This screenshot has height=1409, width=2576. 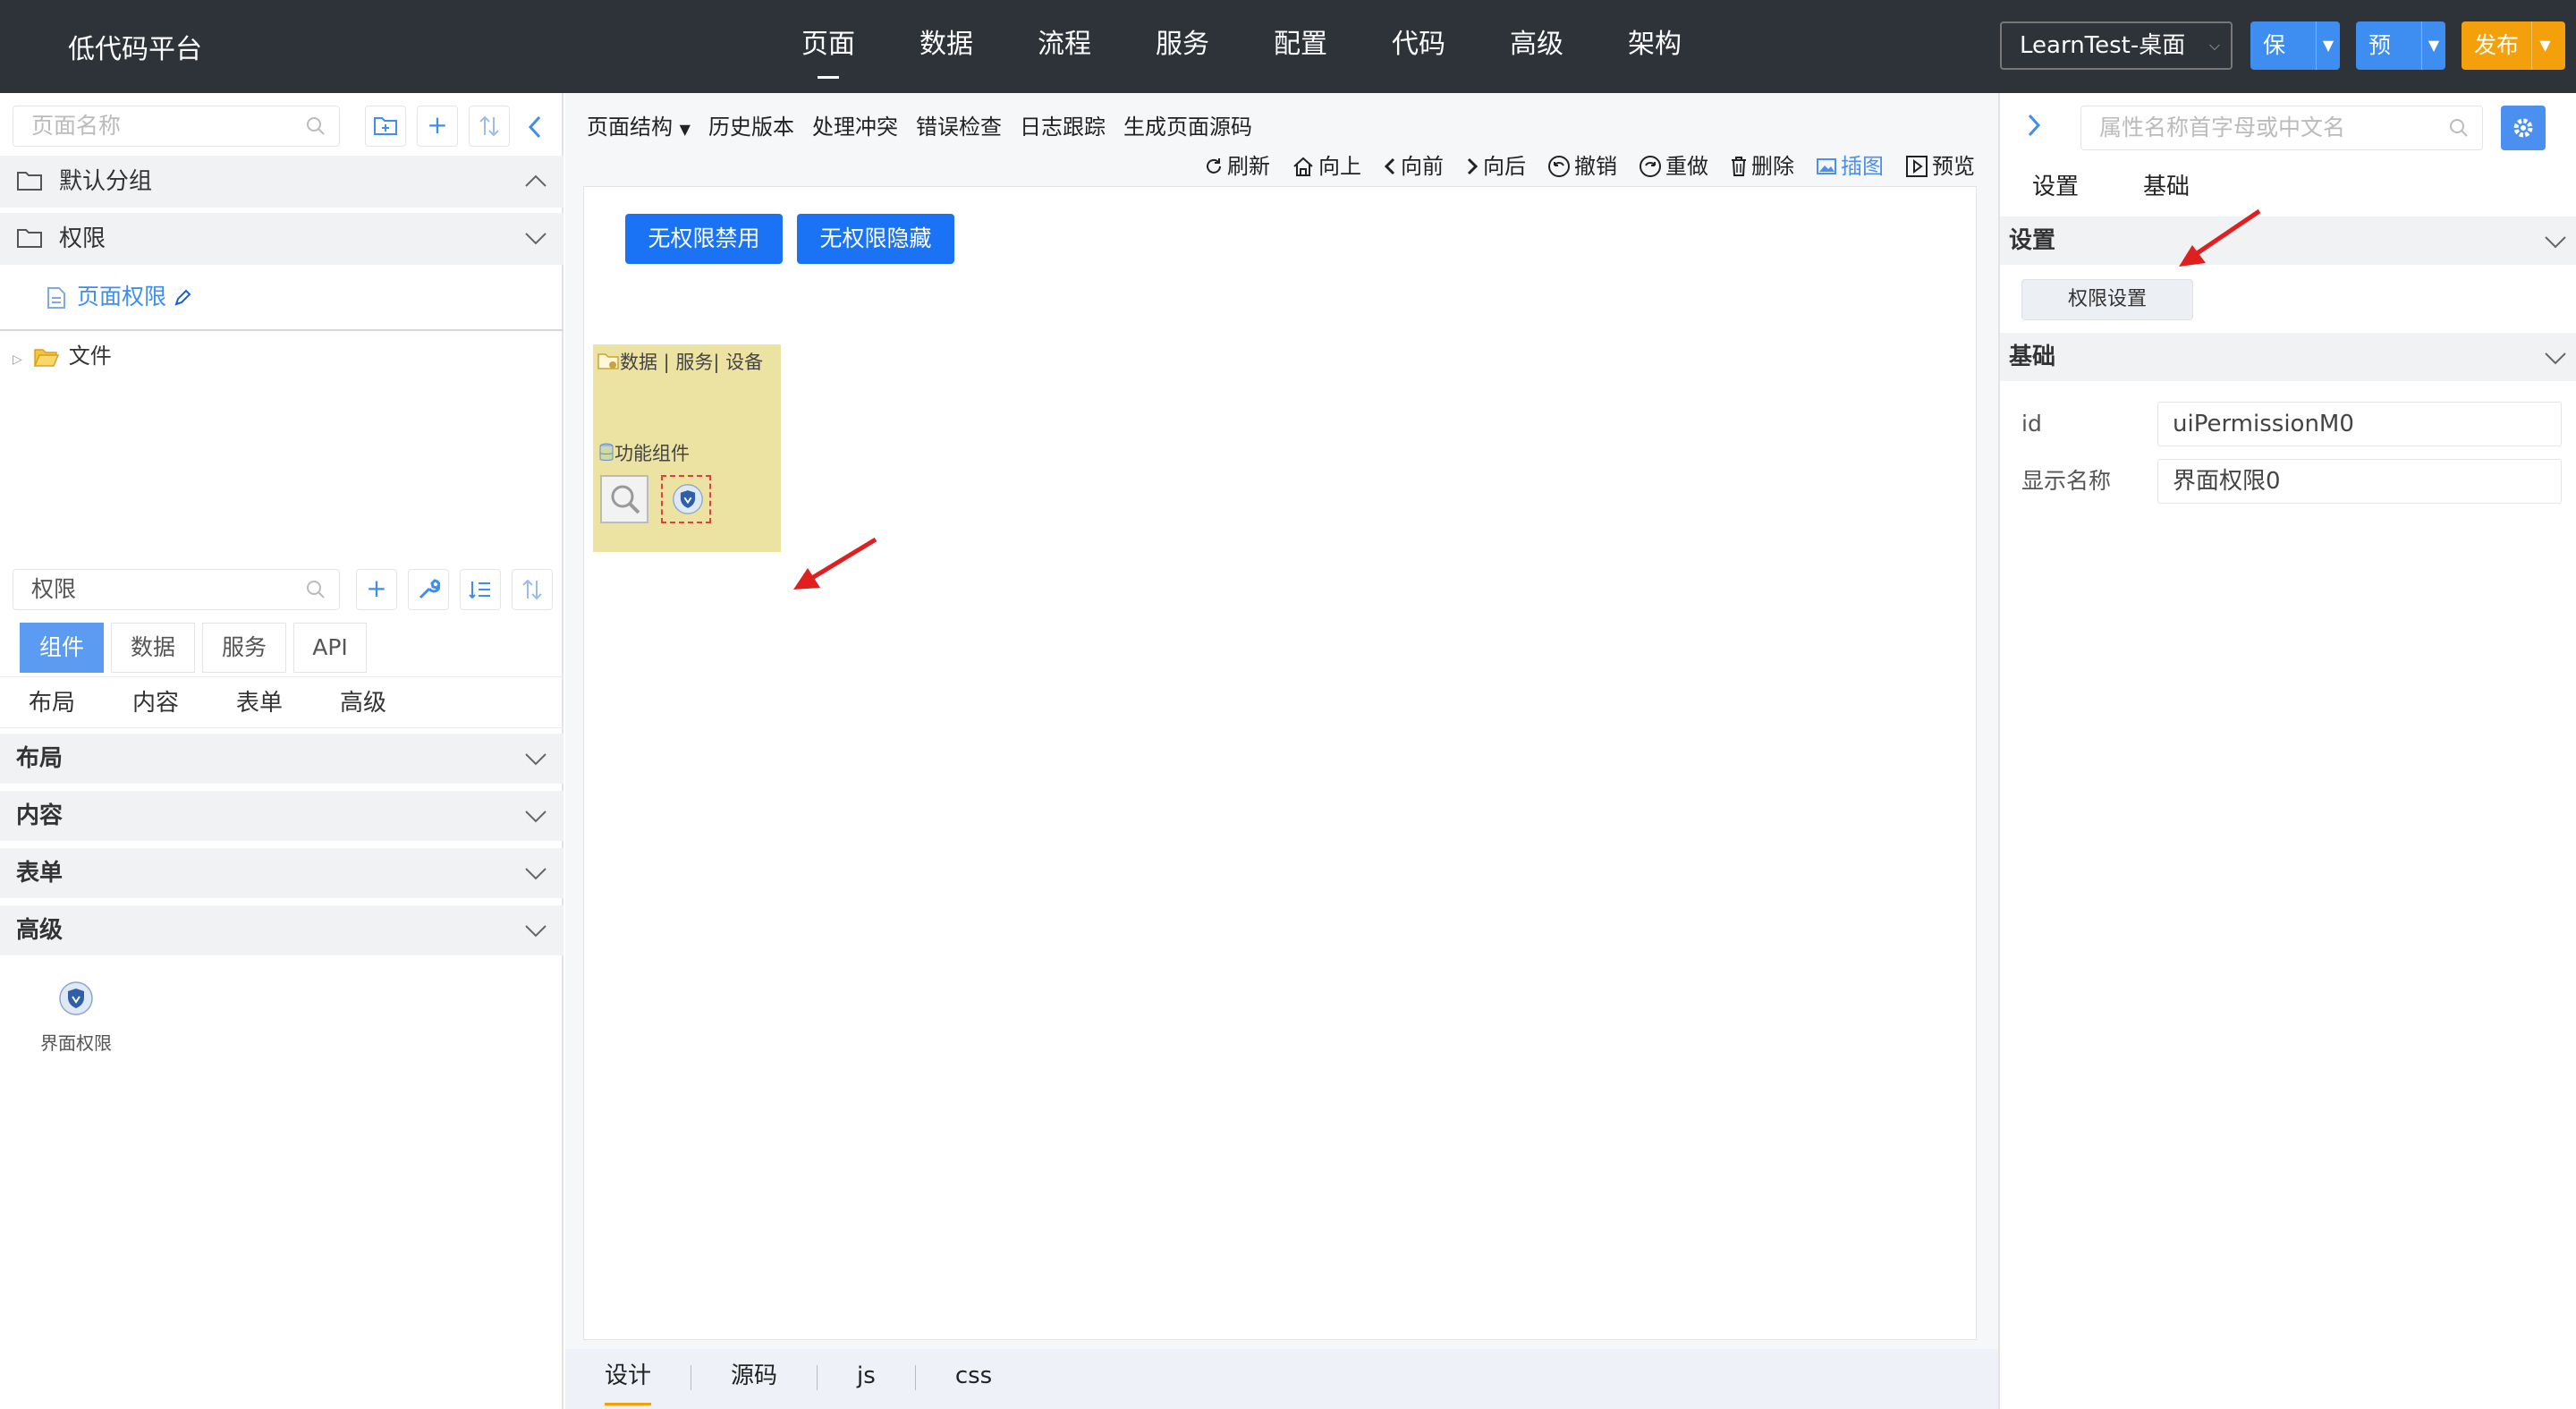 I want to click on plus-icon: +, so click(x=376, y=588).